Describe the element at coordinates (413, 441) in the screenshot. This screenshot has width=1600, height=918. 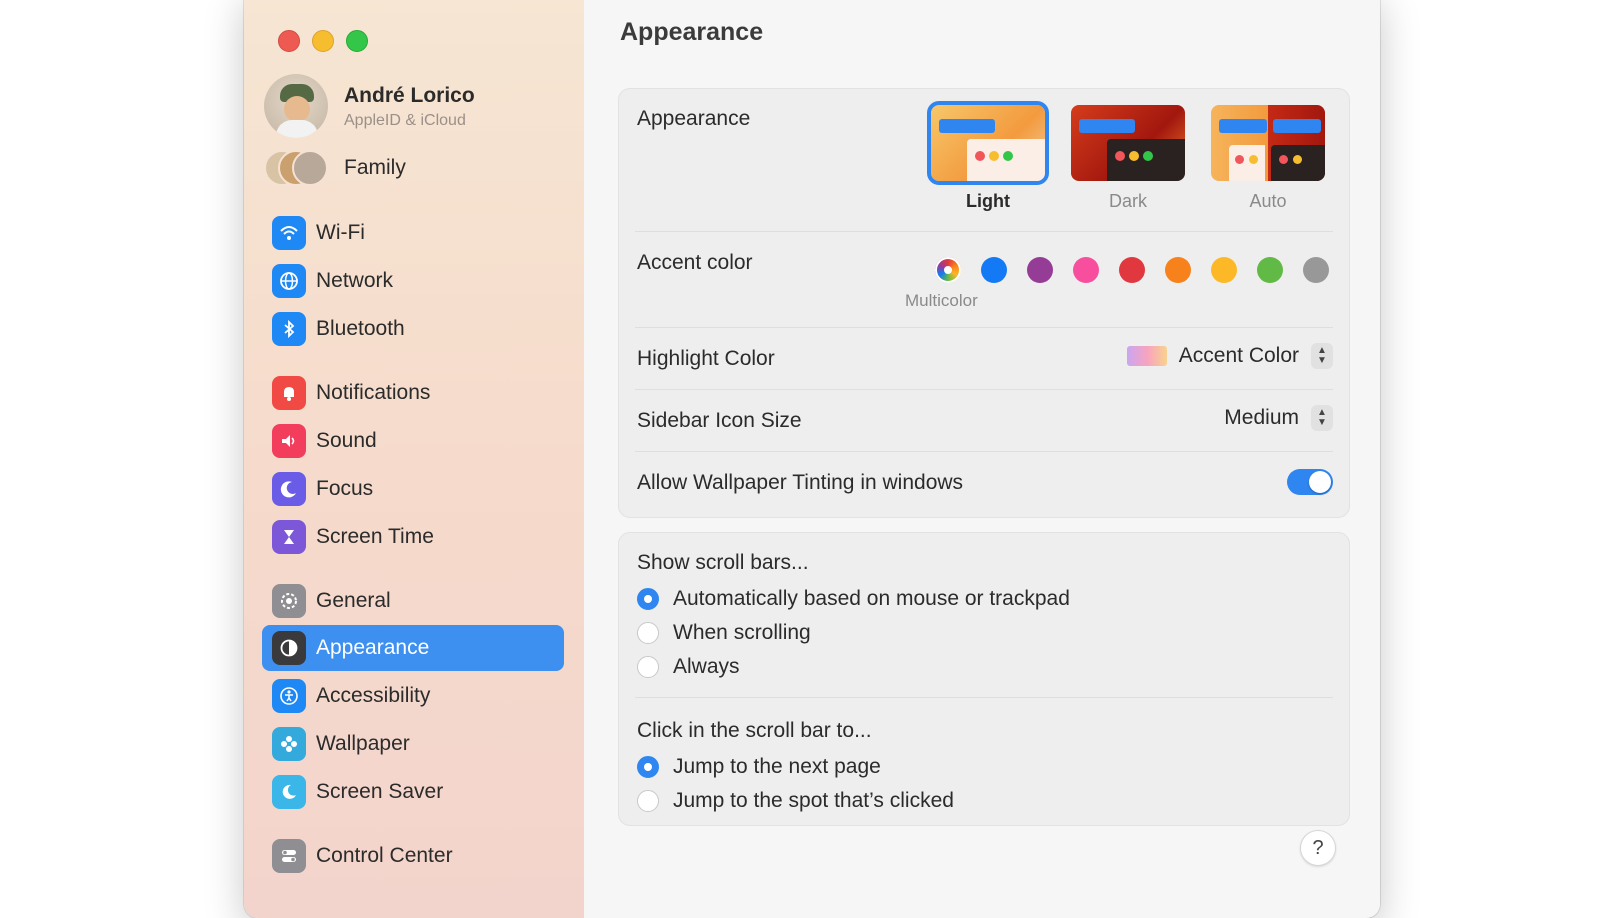
I see `sidebar-item-sound: Sound` at that location.